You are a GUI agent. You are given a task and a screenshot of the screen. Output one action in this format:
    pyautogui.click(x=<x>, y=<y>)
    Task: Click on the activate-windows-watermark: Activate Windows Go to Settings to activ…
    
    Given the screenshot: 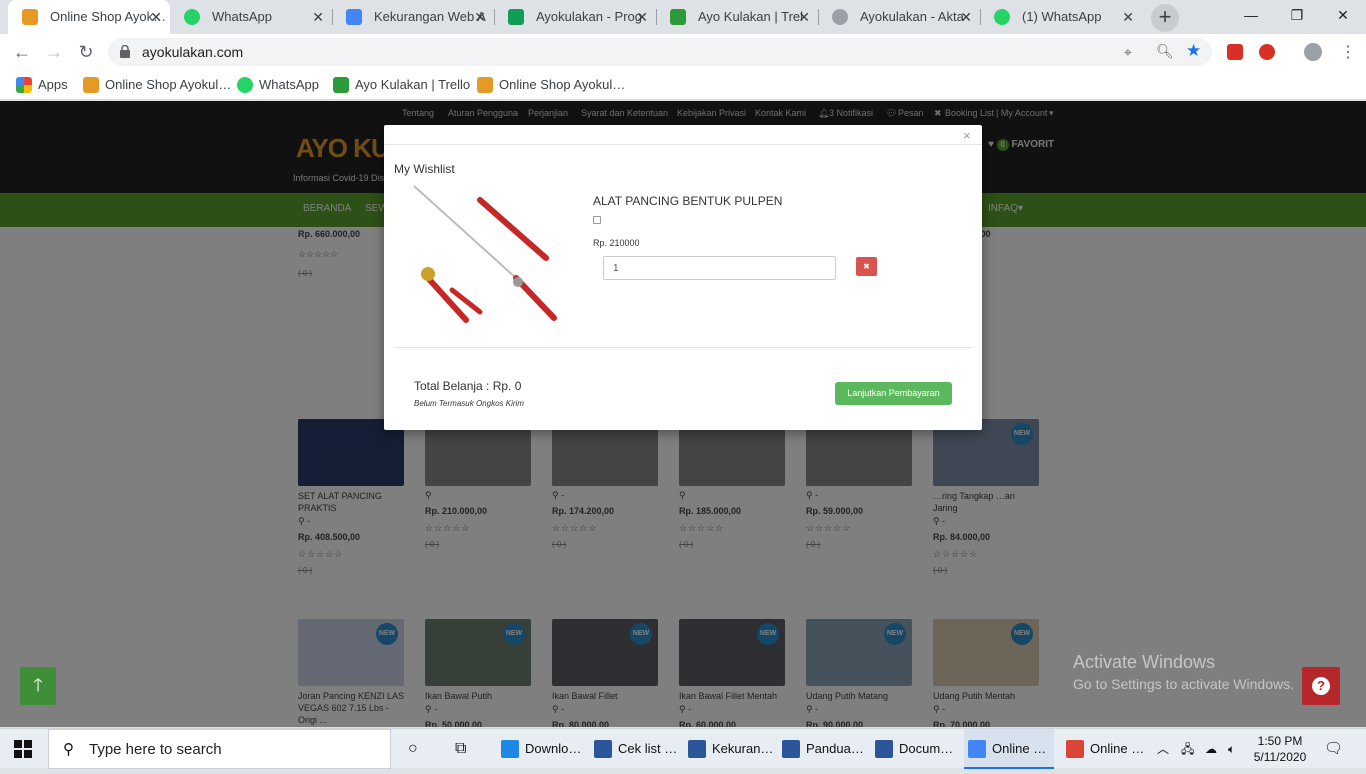 What is the action you would take?
    pyautogui.click(x=1183, y=672)
    